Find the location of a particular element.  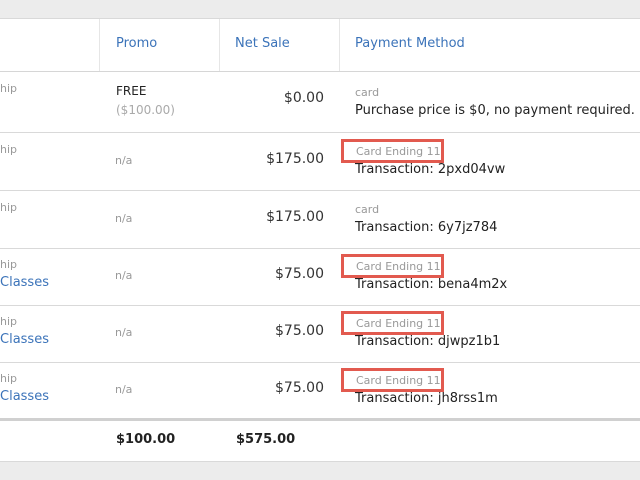

table-header: Promo Net Sale Payment Method is located at coordinates (320, 45).